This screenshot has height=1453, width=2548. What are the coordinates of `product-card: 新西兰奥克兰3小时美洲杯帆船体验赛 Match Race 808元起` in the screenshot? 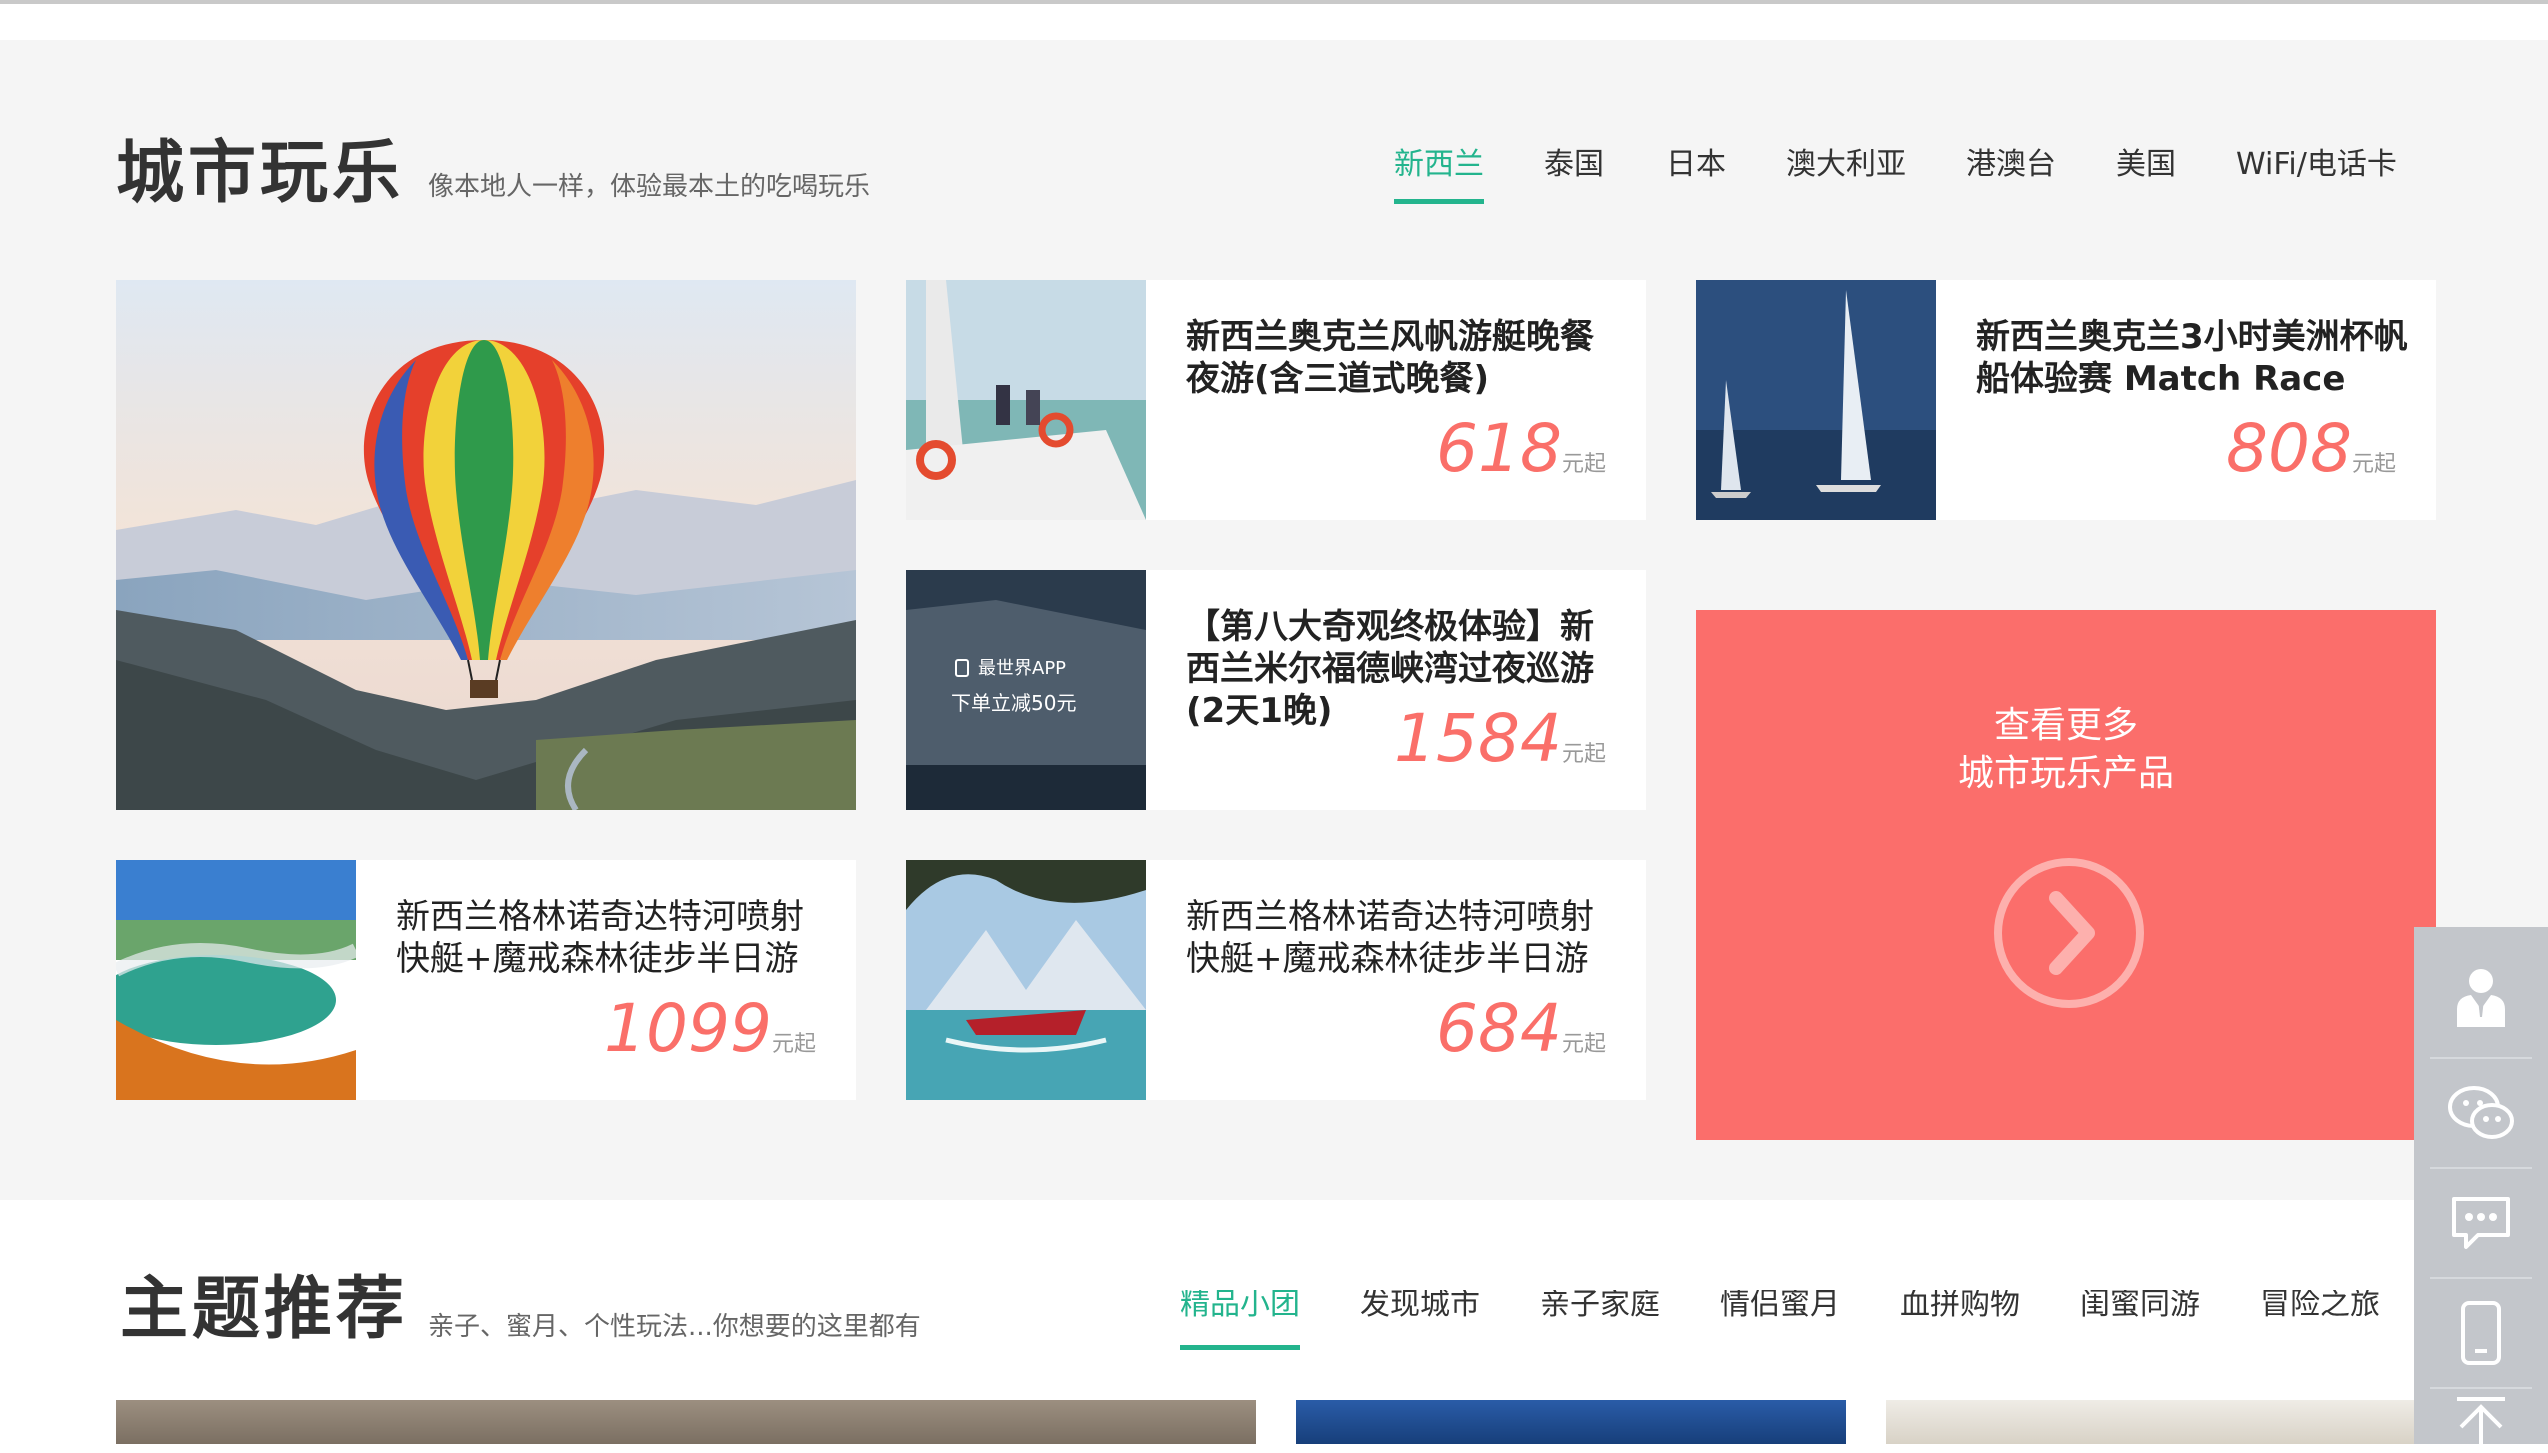 It's located at (2066, 400).